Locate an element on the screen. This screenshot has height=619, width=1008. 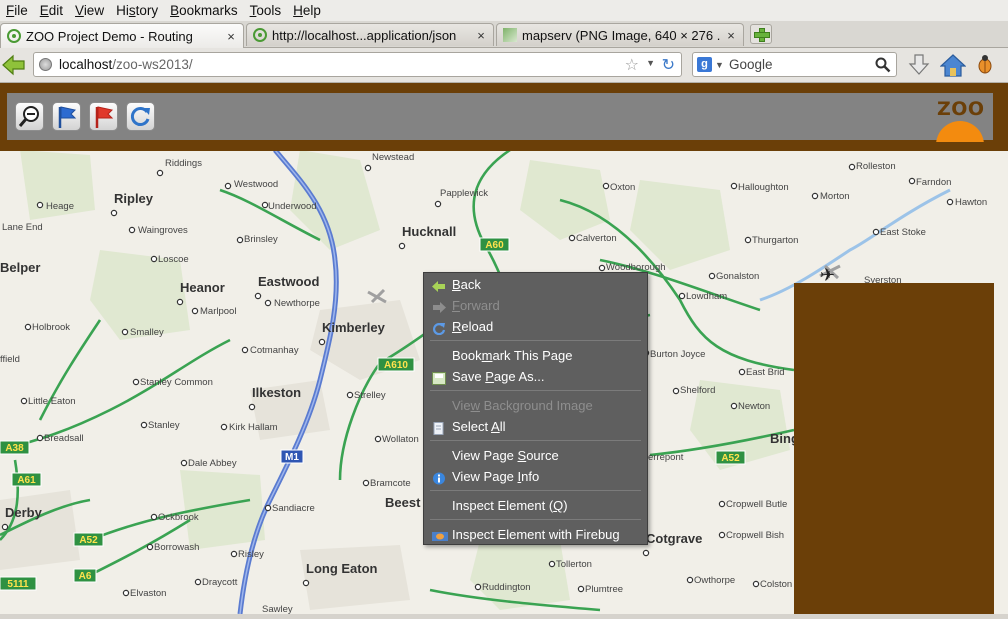
town-label: Strelley is located at coordinates (370, 395).